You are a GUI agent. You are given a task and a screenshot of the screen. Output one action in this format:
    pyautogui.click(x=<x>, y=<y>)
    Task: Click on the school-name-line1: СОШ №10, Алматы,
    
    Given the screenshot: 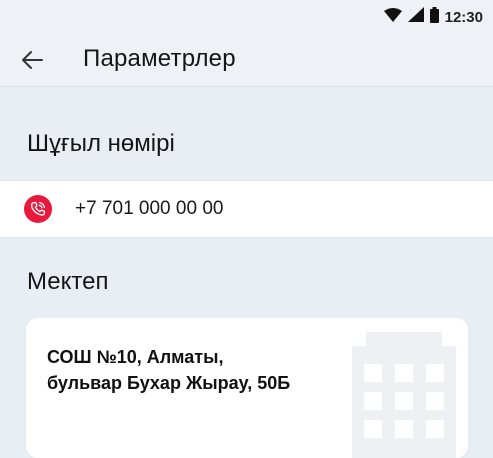 What is the action you would take?
    pyautogui.click(x=135, y=357)
    